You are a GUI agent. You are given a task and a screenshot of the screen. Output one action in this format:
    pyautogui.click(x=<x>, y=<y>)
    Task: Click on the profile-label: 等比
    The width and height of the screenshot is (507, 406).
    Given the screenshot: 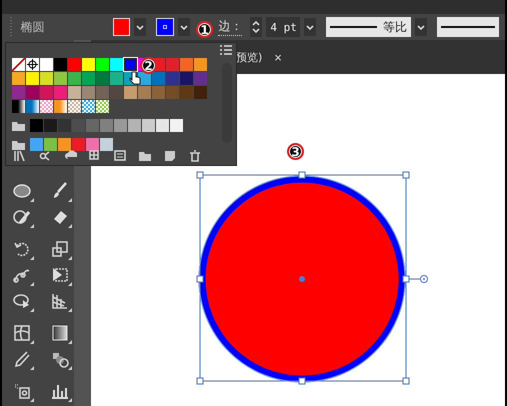 What is the action you would take?
    pyautogui.click(x=394, y=27)
    